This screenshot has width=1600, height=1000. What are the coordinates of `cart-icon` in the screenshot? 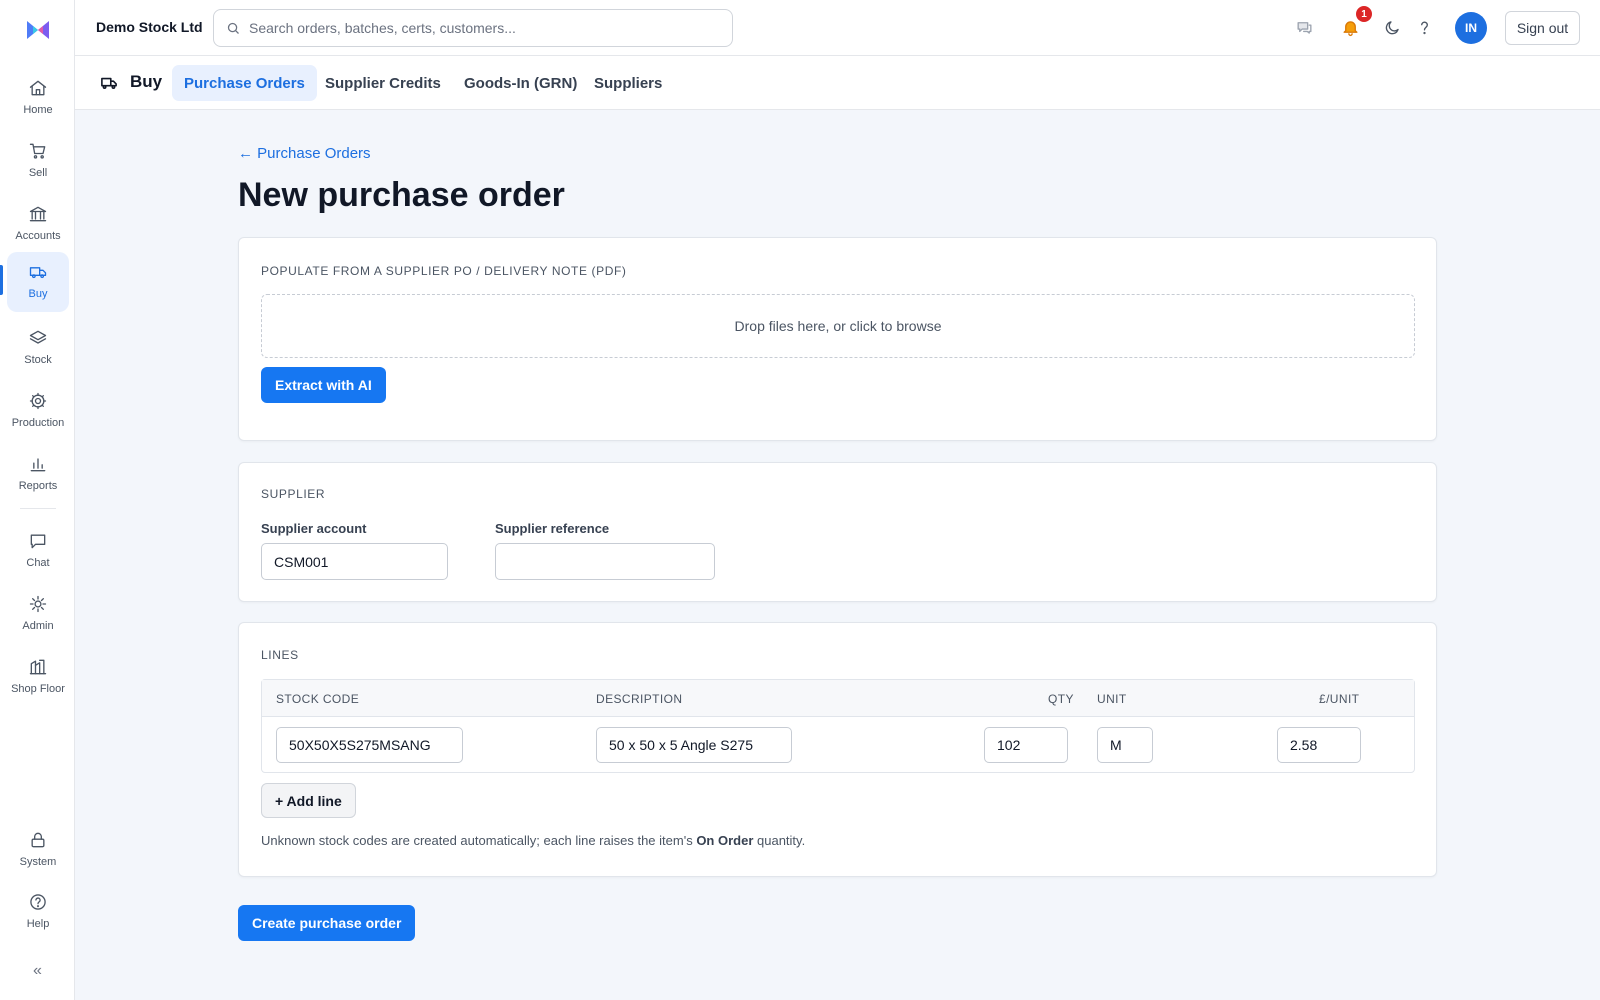 It's located at (37, 151).